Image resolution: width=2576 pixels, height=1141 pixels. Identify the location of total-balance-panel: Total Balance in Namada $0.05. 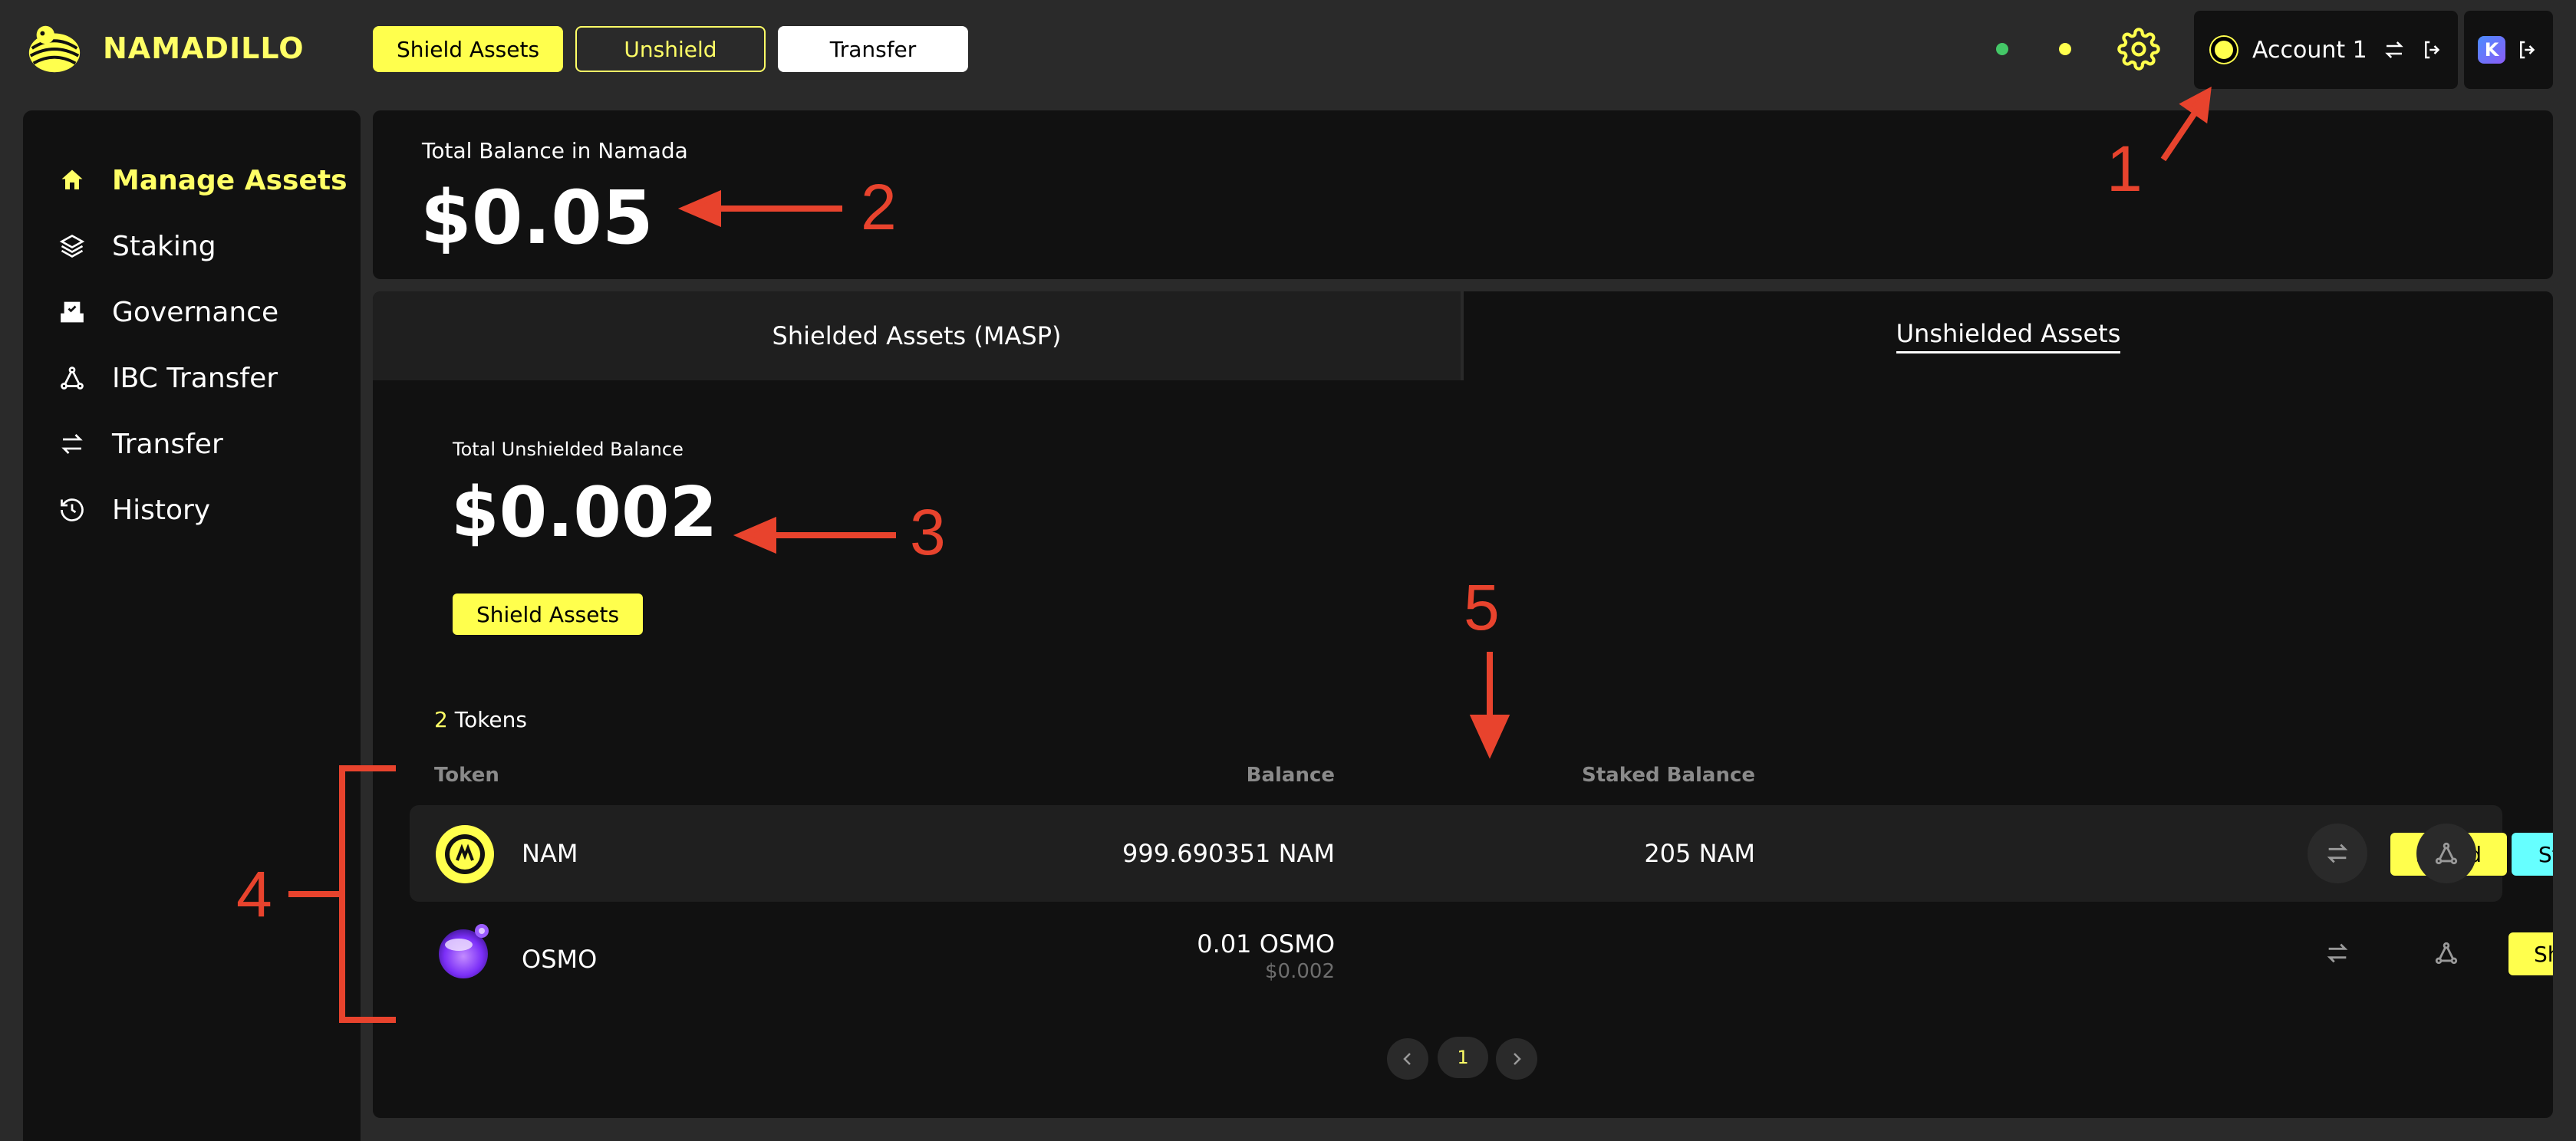
(1463, 194).